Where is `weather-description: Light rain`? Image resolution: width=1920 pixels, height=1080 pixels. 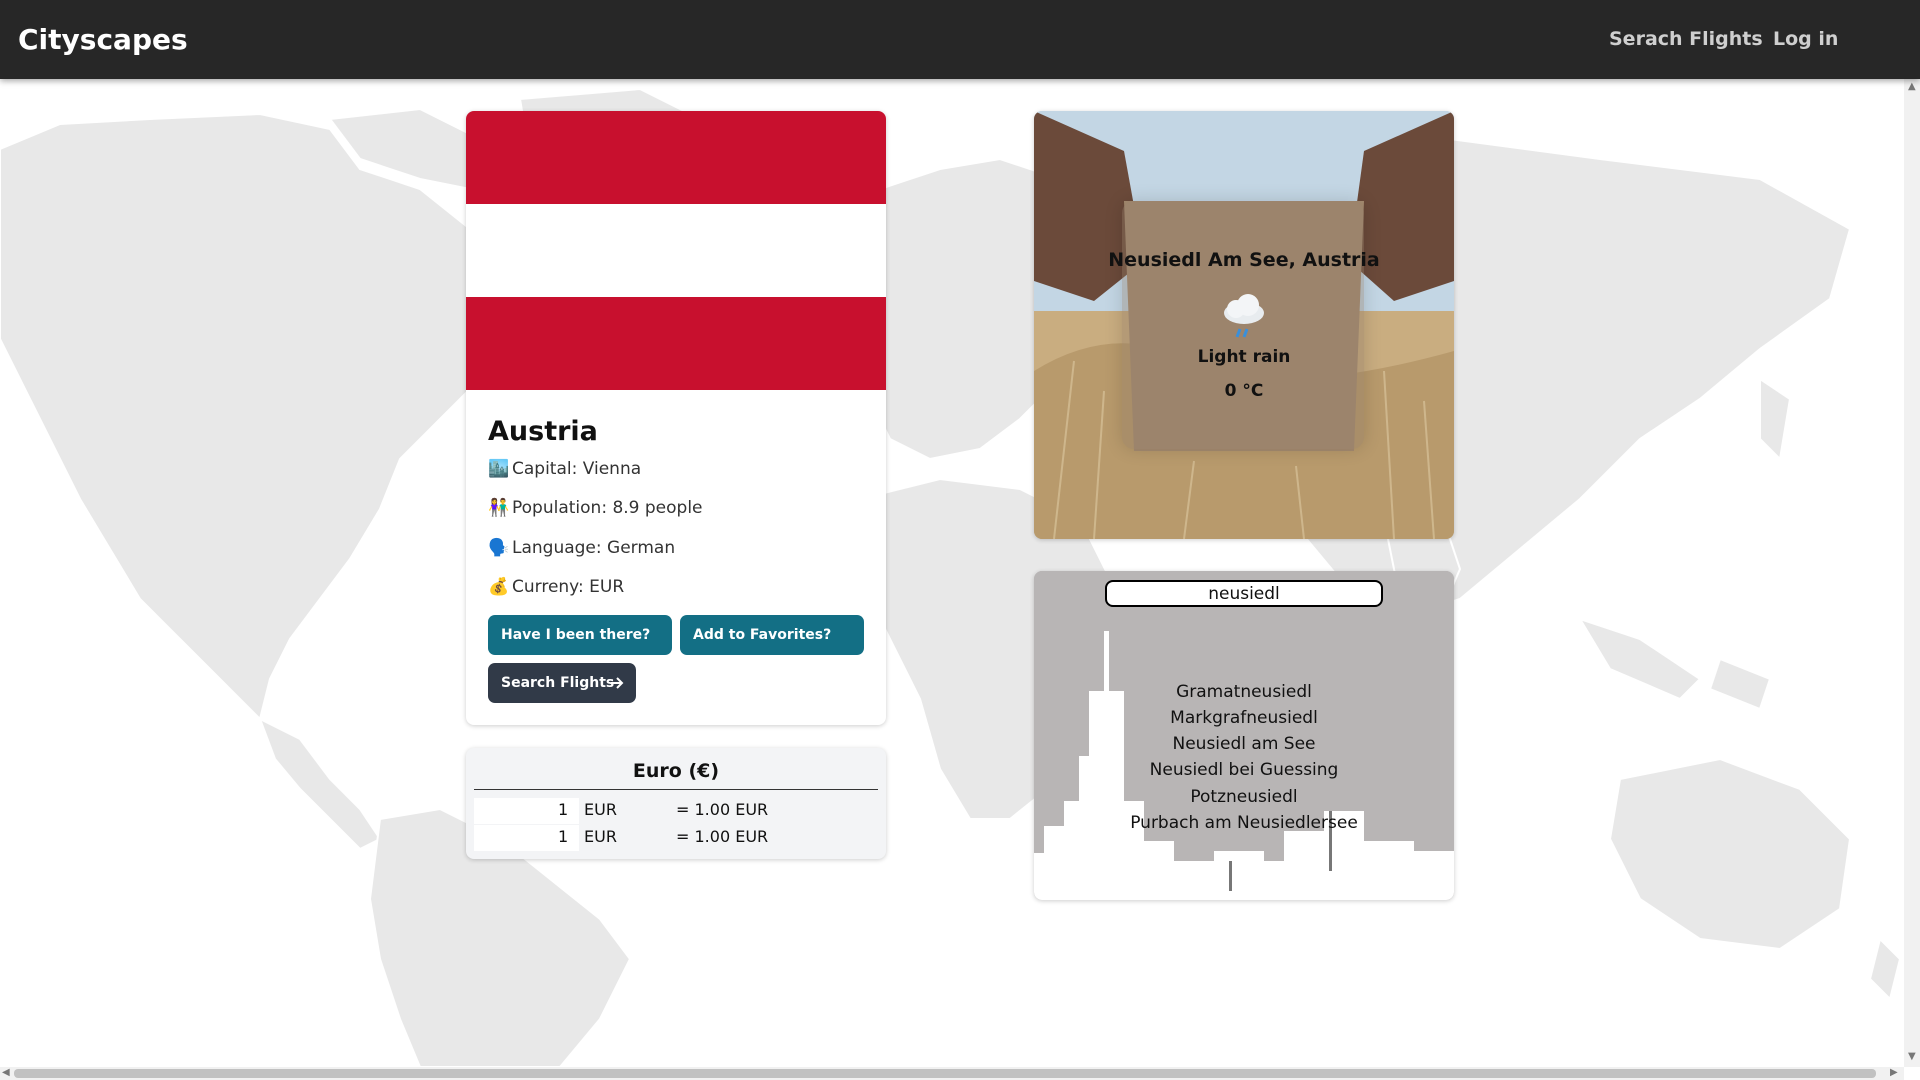
weather-description: Light rain is located at coordinates (1244, 357).